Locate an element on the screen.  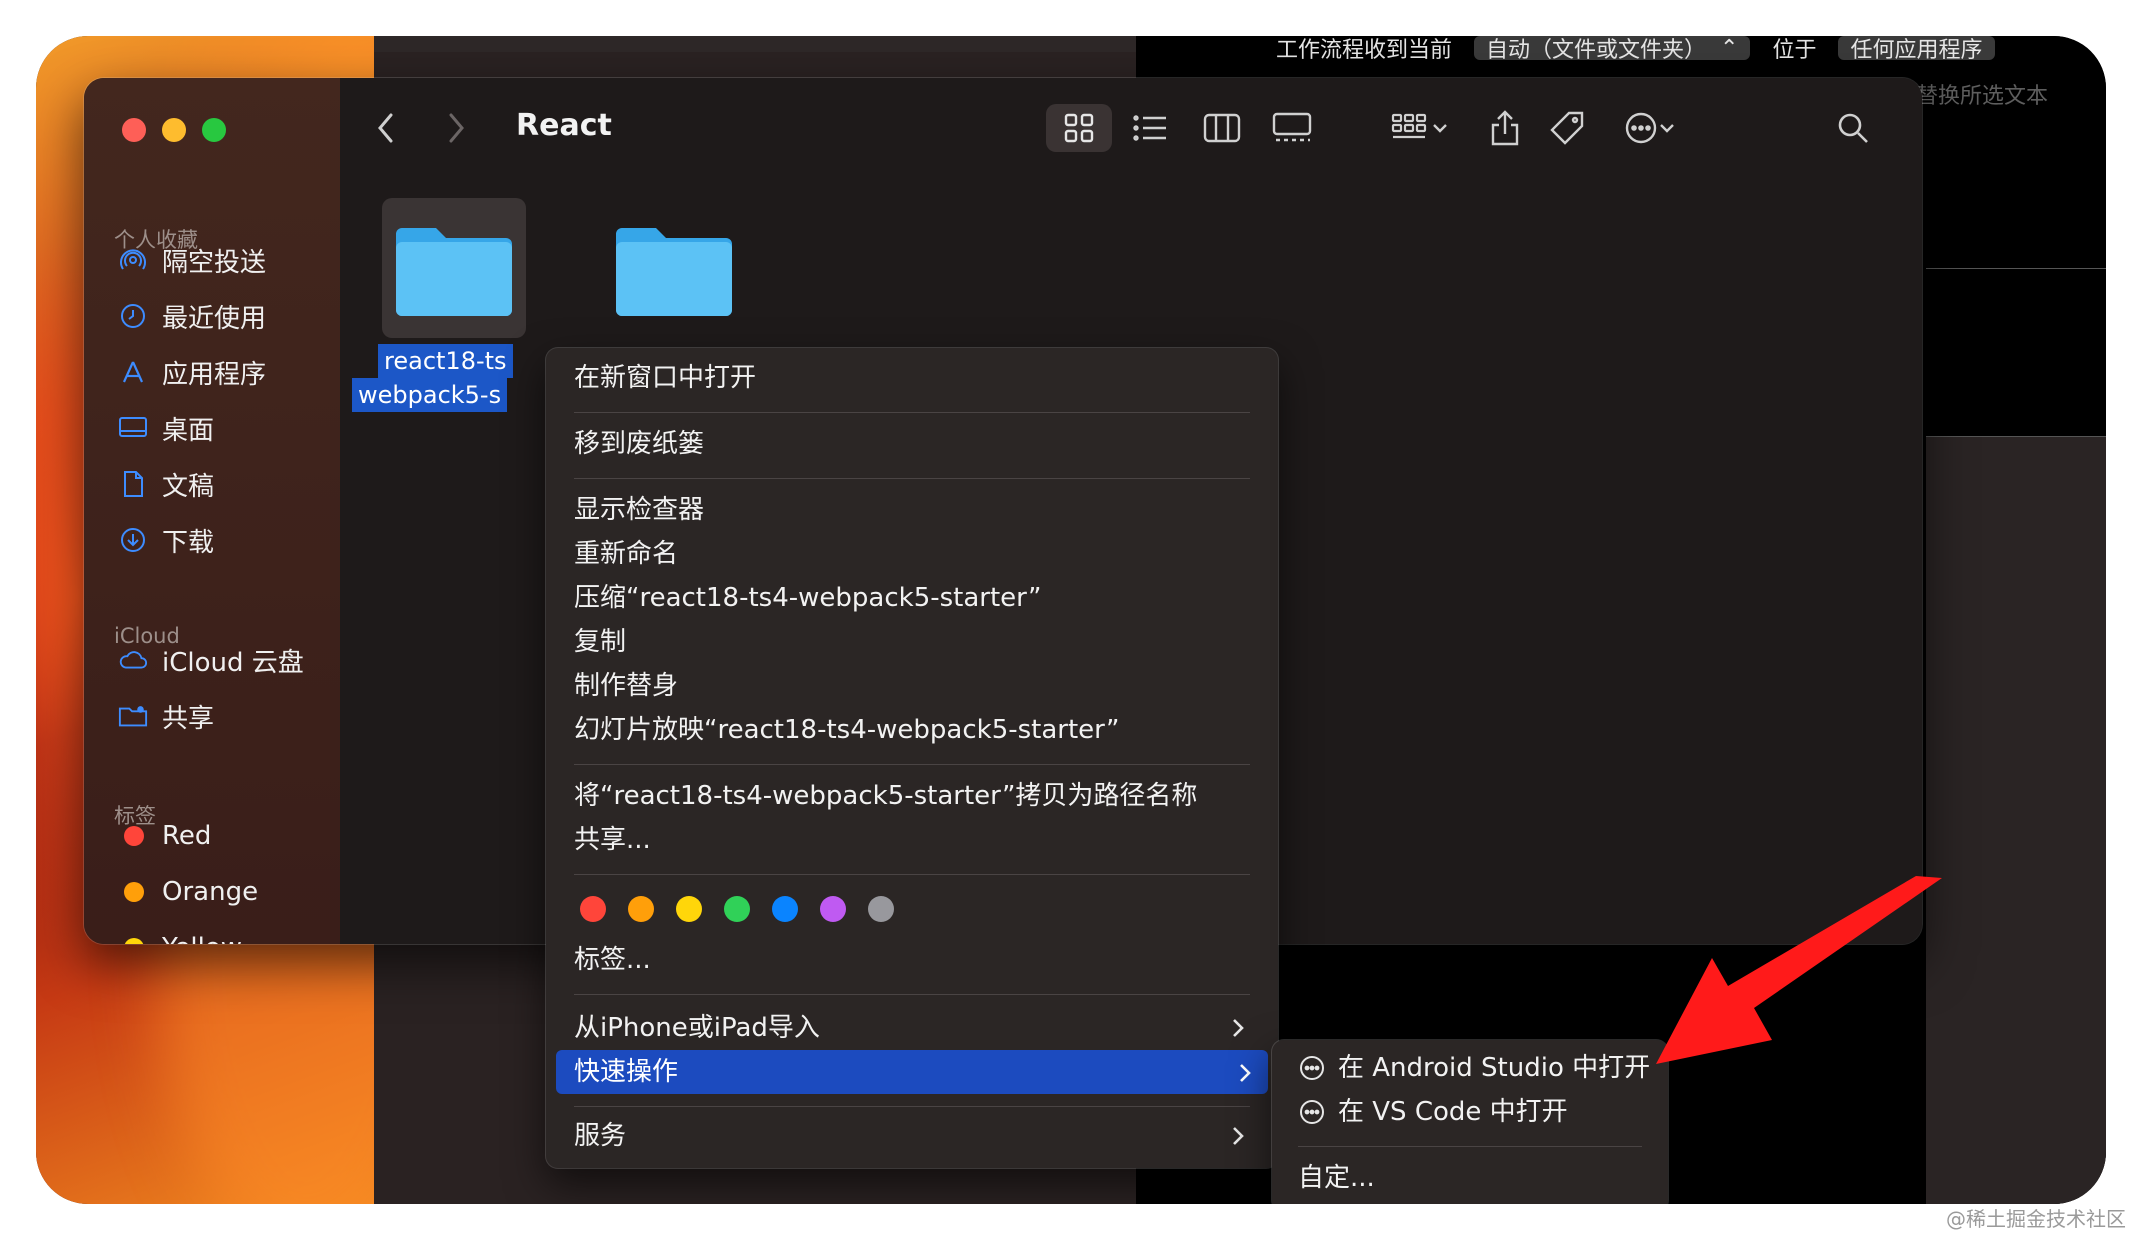
gallery-icon is located at coordinates (1292, 127).